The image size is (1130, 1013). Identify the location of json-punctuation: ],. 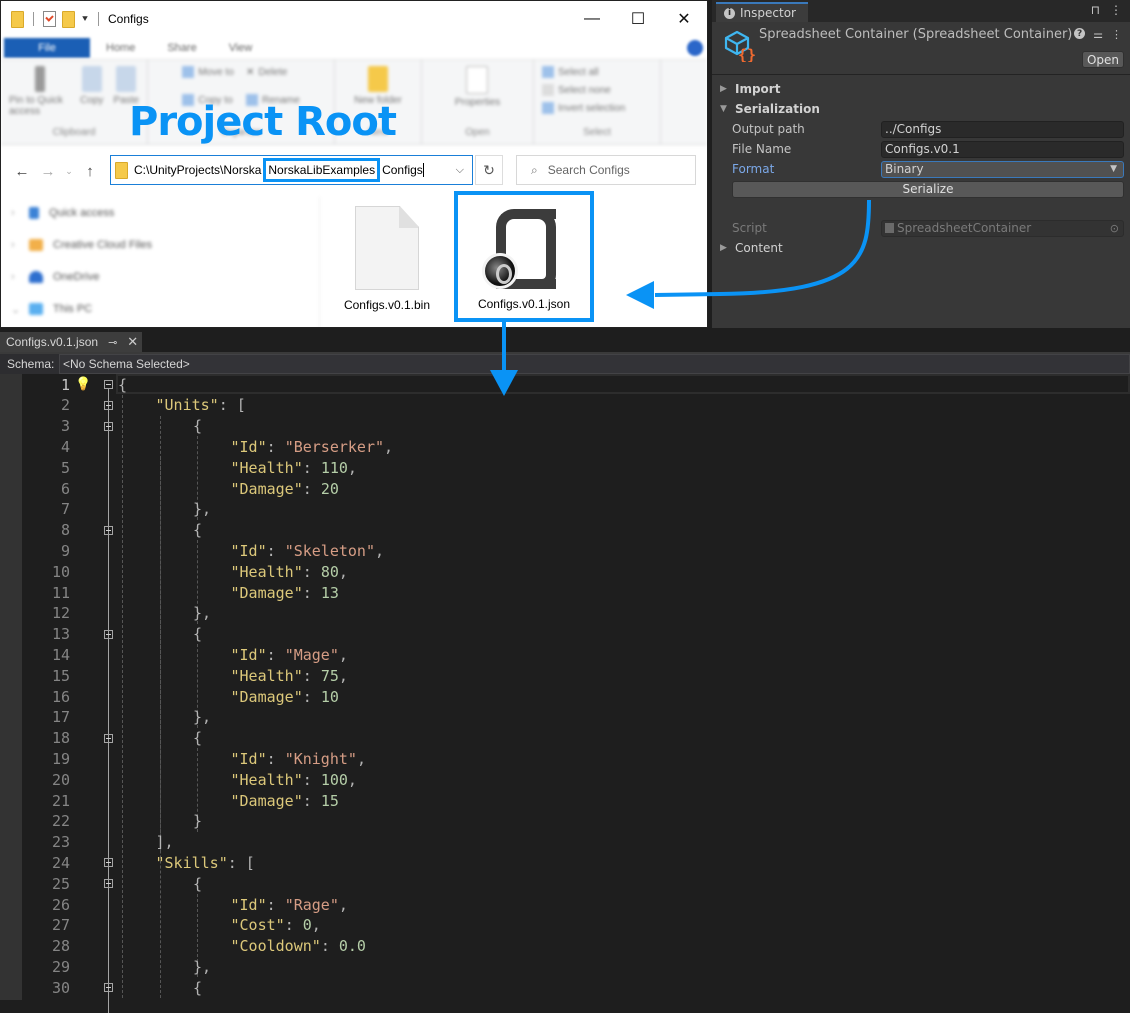
(164, 842).